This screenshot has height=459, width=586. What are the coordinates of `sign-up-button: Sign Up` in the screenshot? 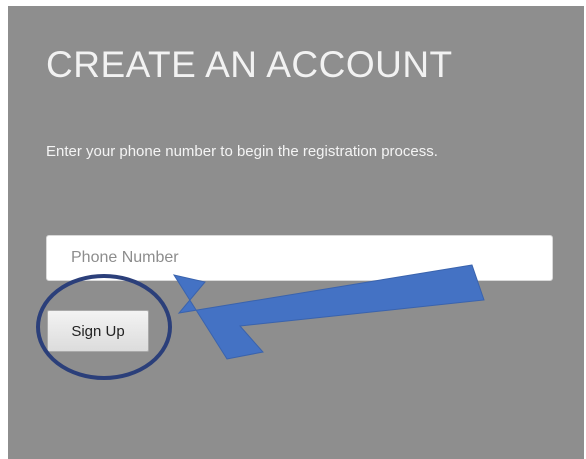 It's located at (98, 331).